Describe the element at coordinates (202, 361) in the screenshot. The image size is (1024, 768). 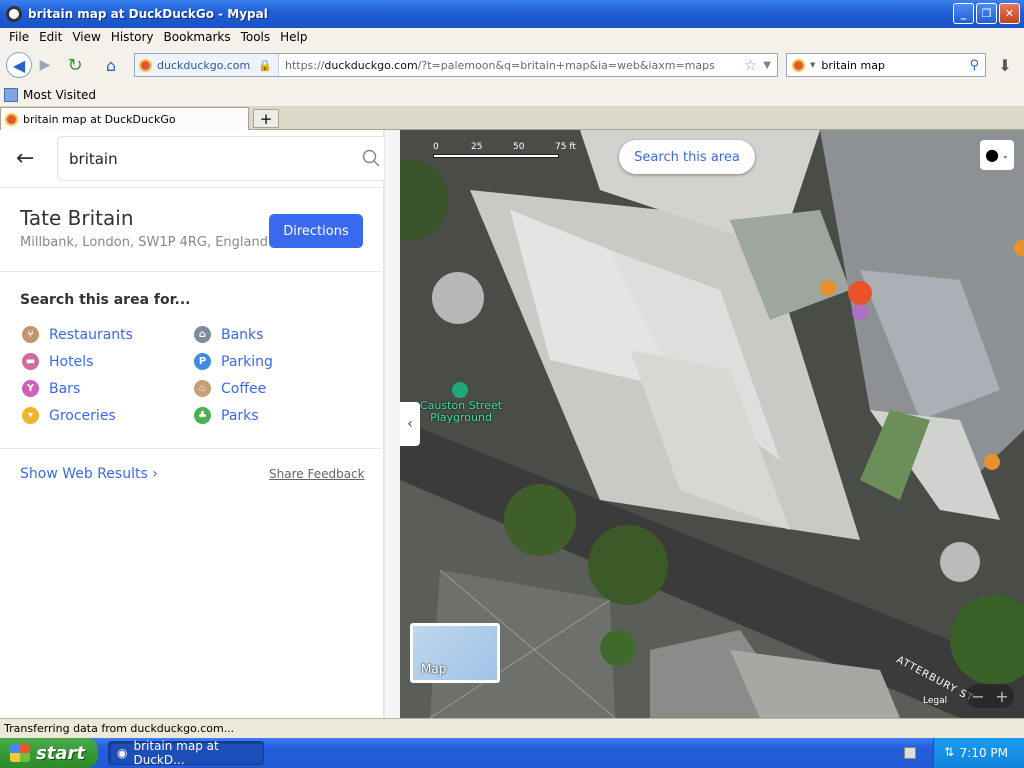
I see `parking-icon: P` at that location.